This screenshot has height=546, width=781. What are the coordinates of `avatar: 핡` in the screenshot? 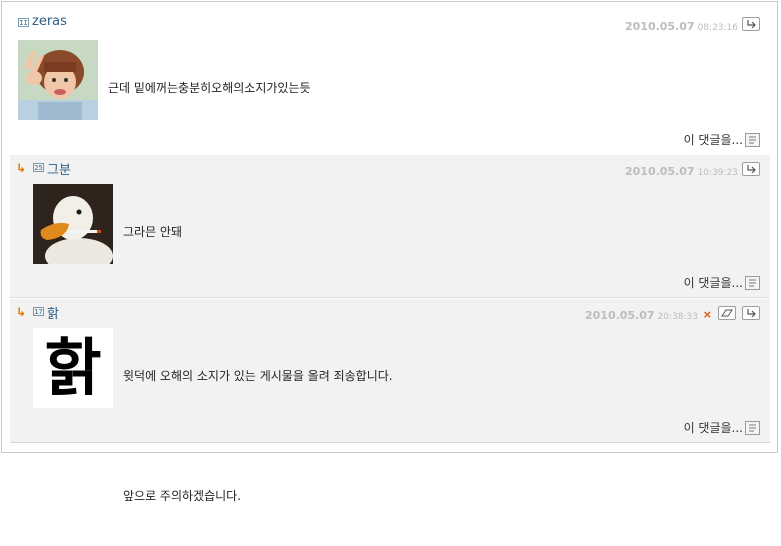 It's located at (73, 368).